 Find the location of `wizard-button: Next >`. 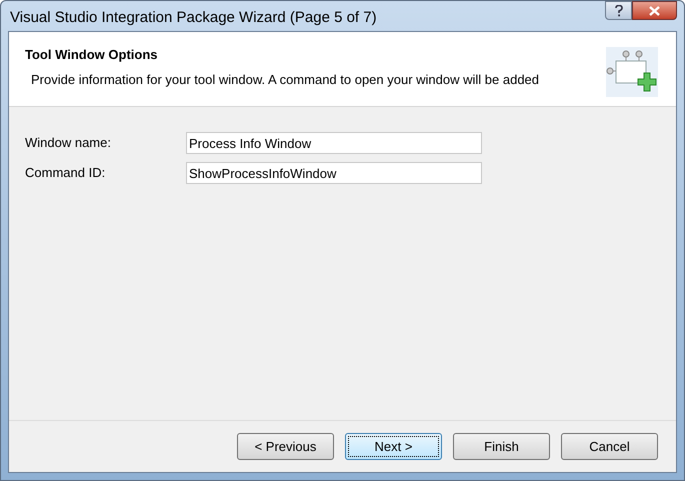

wizard-button: Next > is located at coordinates (393, 446).